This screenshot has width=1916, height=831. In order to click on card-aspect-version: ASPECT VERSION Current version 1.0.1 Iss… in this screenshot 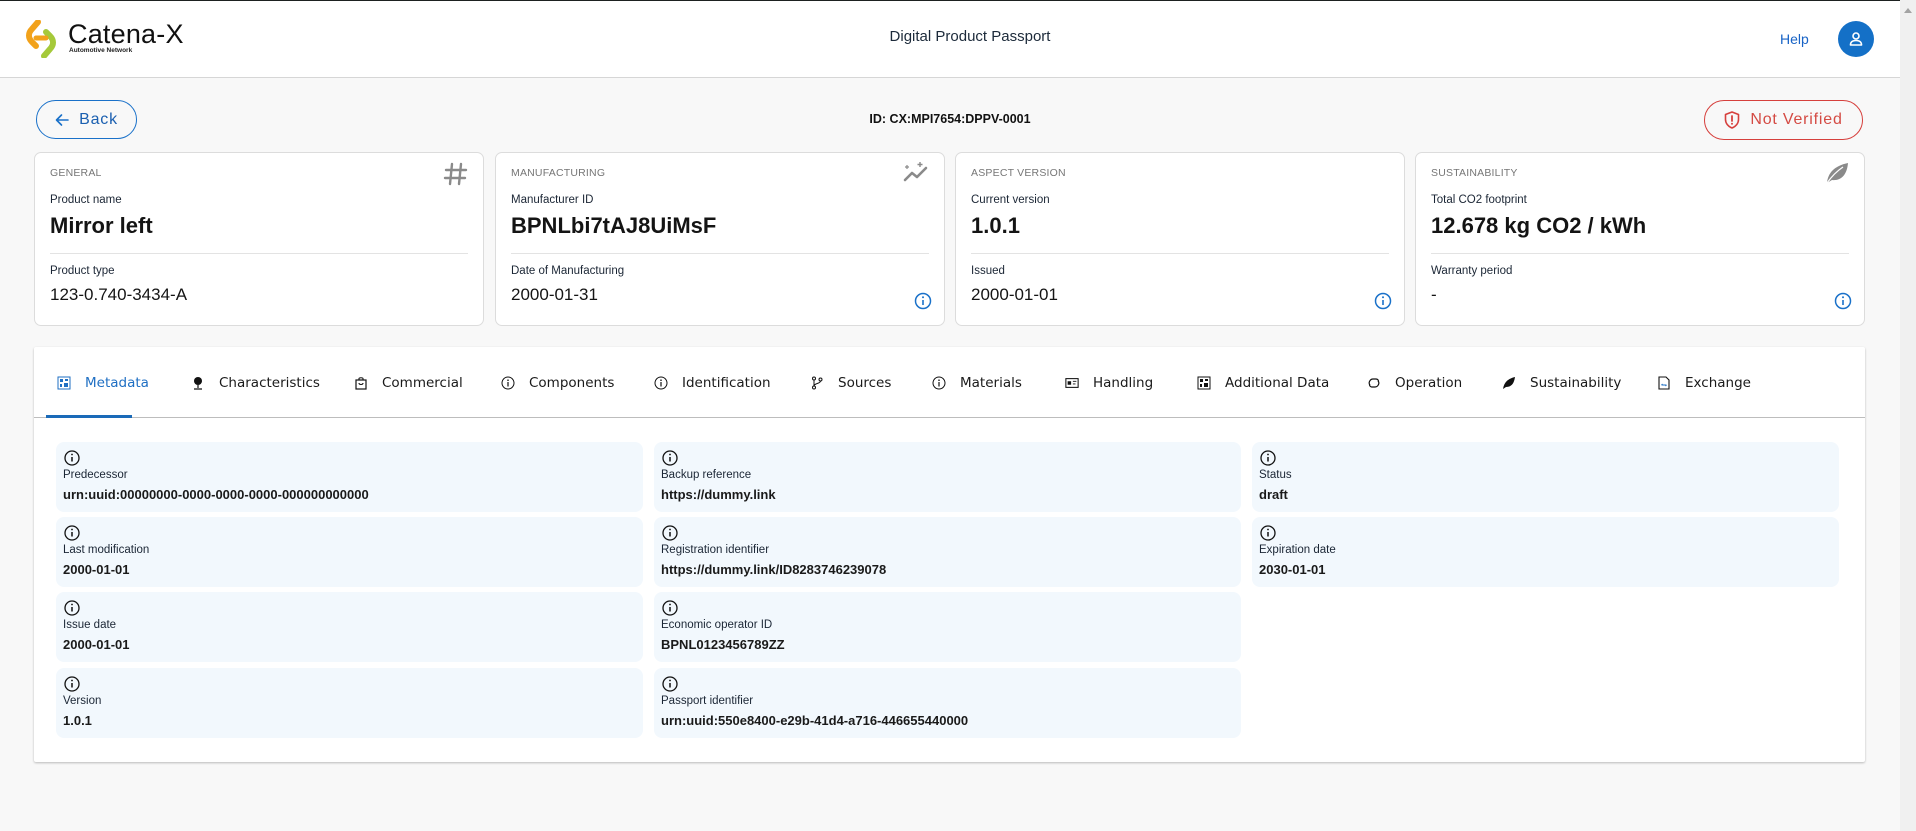, I will do `click(1180, 239)`.